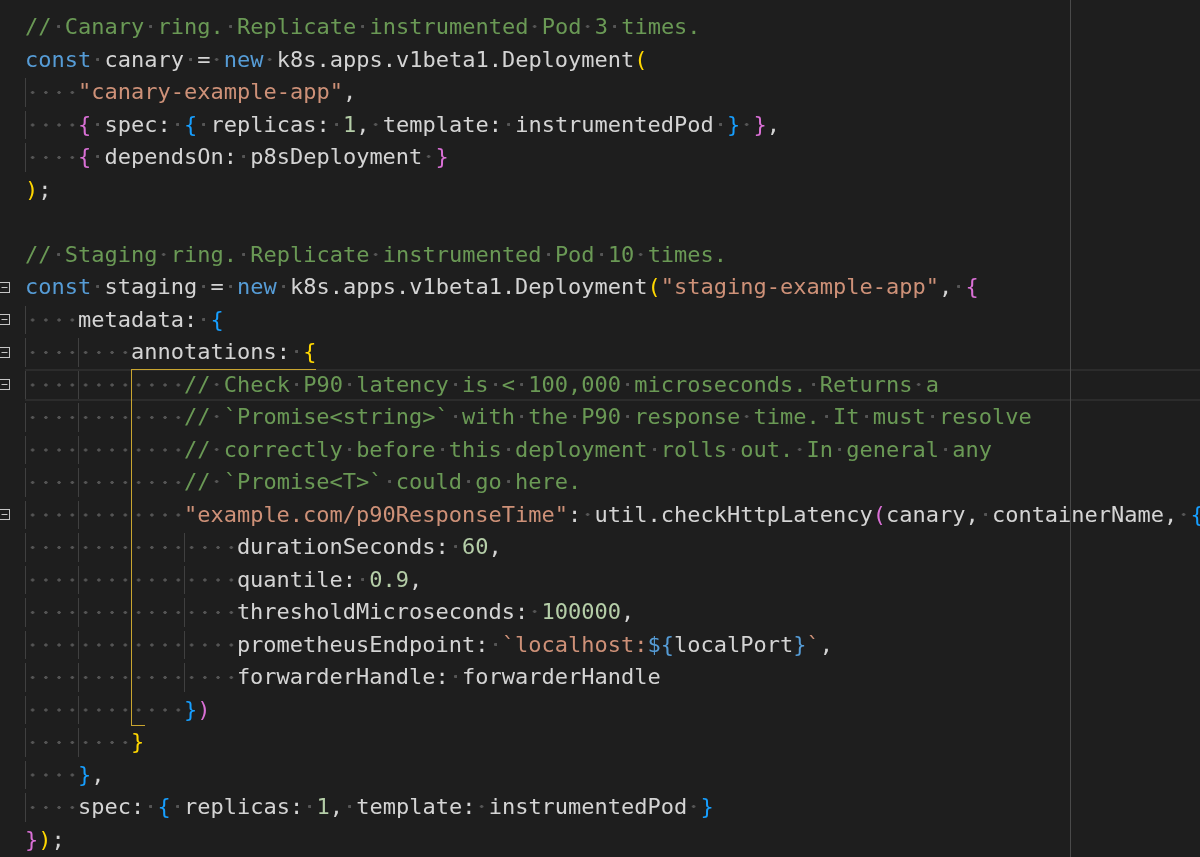  I want to click on code-line: },, so click(612, 774).